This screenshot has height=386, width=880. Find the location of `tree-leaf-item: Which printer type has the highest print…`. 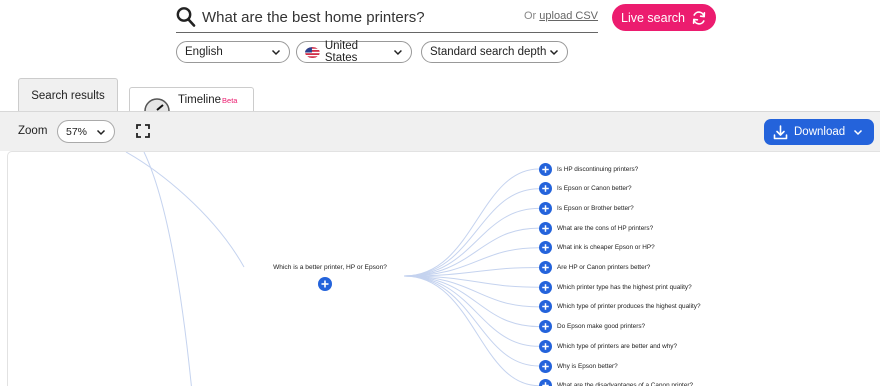

tree-leaf-item: Which printer type has the highest print… is located at coordinates (615, 287).